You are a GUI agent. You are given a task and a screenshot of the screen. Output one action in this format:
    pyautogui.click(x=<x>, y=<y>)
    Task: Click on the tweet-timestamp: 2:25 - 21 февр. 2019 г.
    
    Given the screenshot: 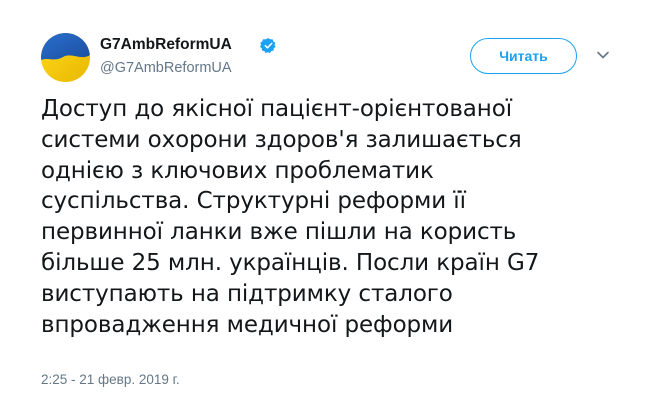 What is the action you would take?
    pyautogui.click(x=110, y=379)
    